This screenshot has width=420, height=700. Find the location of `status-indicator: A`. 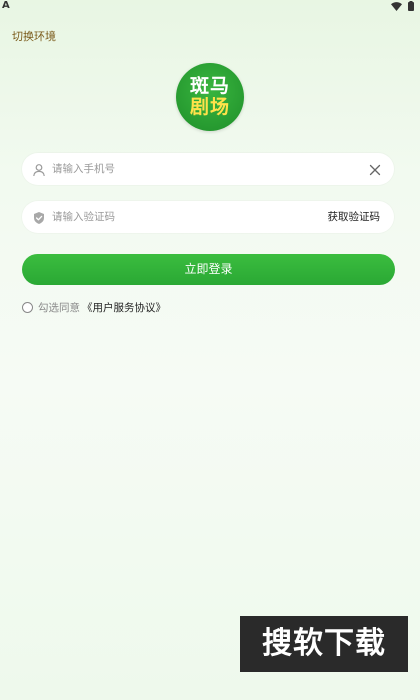

status-indicator: A is located at coordinates (6, 5).